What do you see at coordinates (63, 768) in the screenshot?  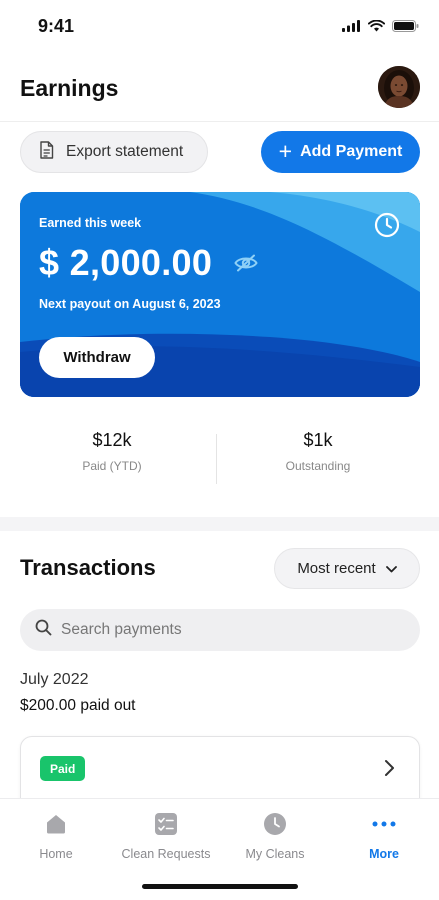 I see `status-badge: Paid` at bounding box center [63, 768].